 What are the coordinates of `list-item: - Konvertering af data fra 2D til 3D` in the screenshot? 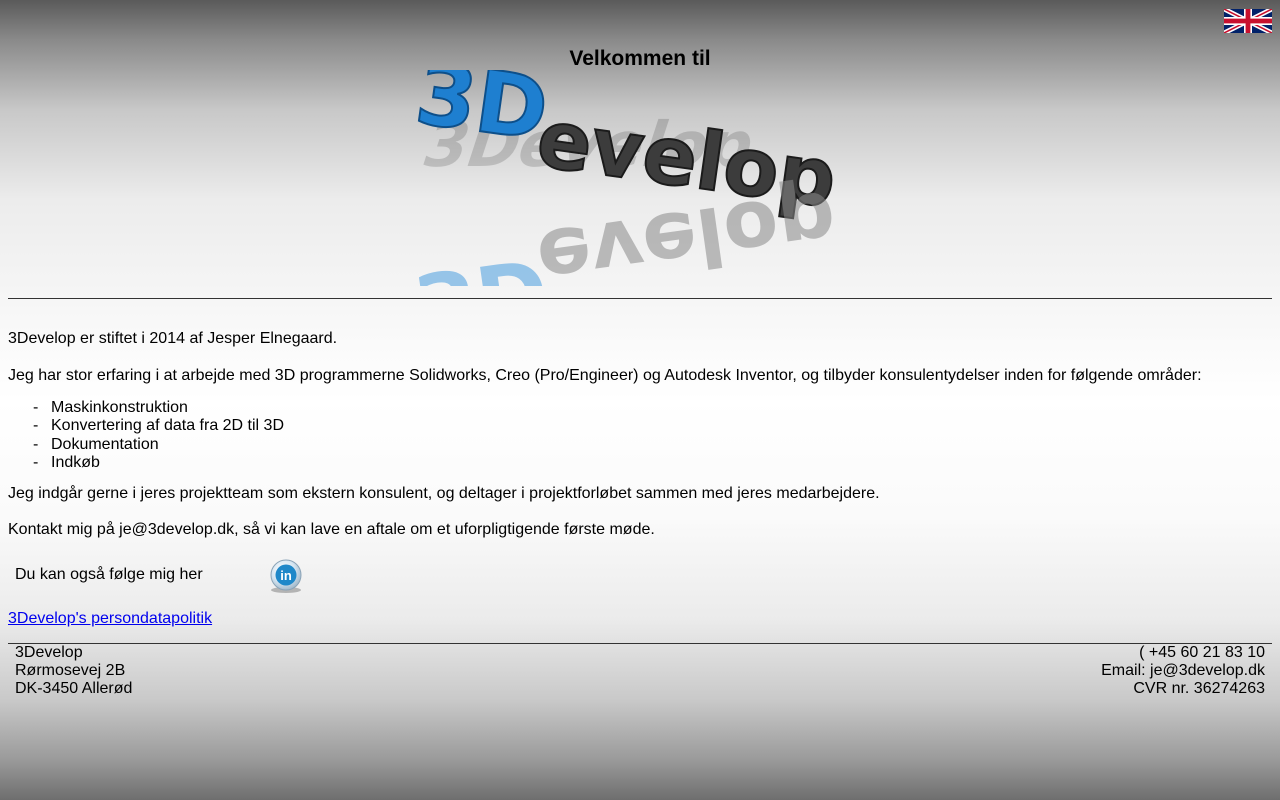 It's located at (158, 426).